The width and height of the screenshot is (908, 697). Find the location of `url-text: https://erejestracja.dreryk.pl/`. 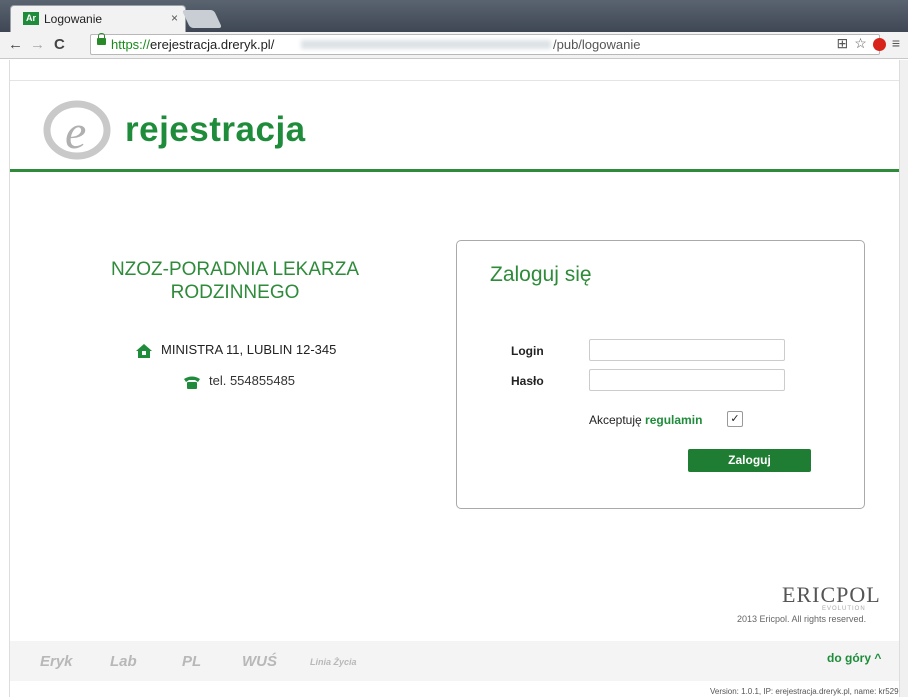

url-text: https://erejestracja.dreryk.pl/ is located at coordinates (192, 44).